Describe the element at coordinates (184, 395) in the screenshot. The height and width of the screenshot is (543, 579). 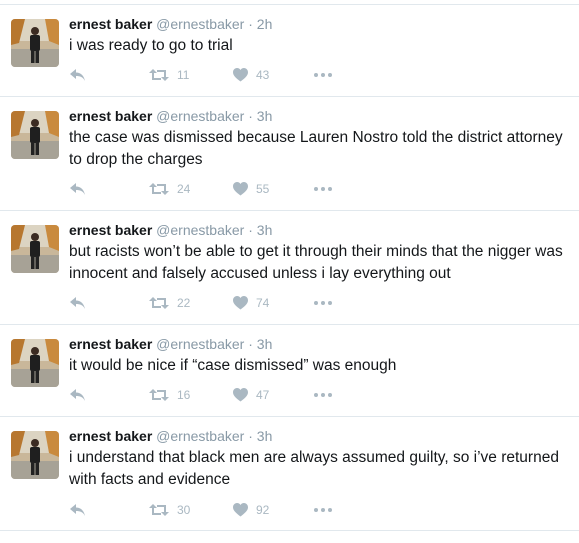
I see `retweet-count: 16` at that location.